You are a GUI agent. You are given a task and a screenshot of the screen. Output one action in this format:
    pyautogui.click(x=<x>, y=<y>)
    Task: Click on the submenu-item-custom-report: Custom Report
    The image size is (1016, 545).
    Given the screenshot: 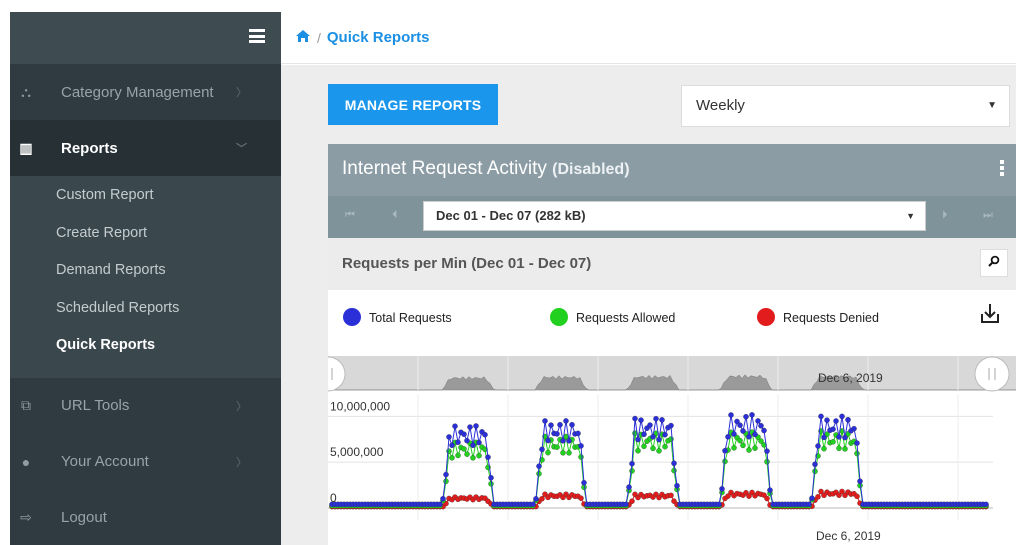 What is the action you would take?
    pyautogui.click(x=145, y=203)
    